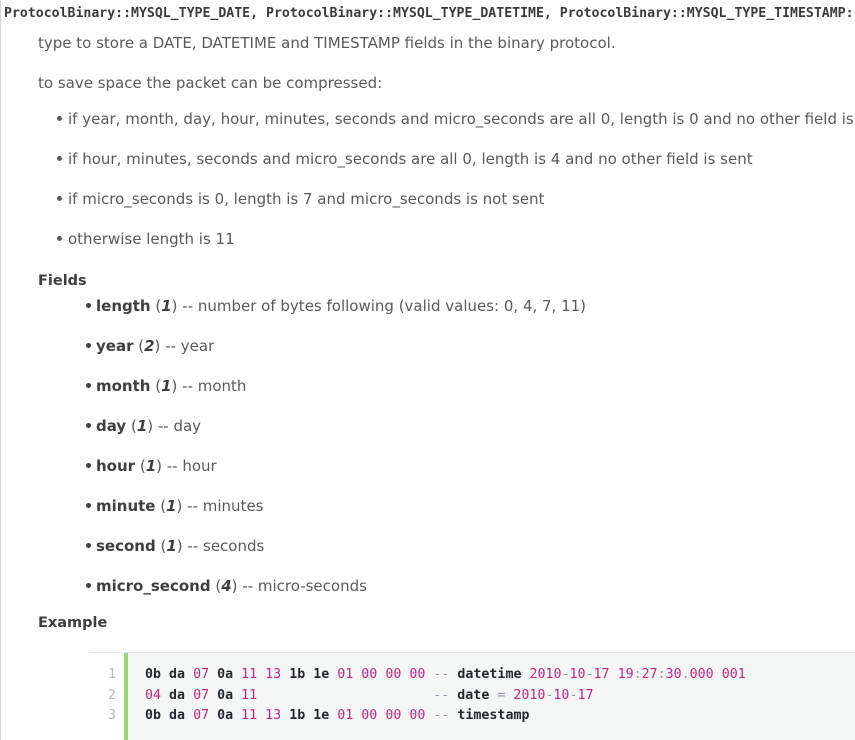  What do you see at coordinates (304, 586) in the screenshot?
I see `field-description: -- micro-seconds` at bounding box center [304, 586].